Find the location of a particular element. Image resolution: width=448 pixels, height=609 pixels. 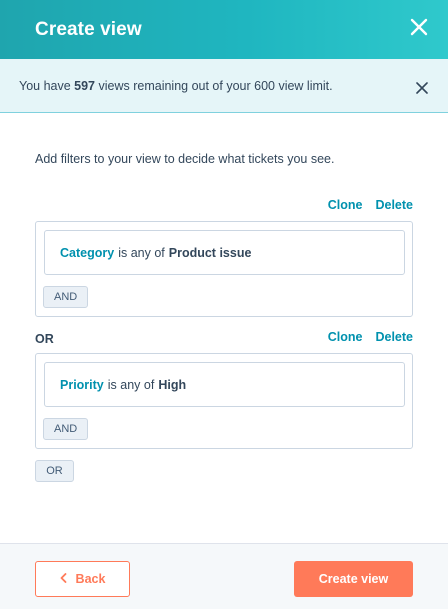

filter-group: Priority is any of High AND is located at coordinates (224, 401).